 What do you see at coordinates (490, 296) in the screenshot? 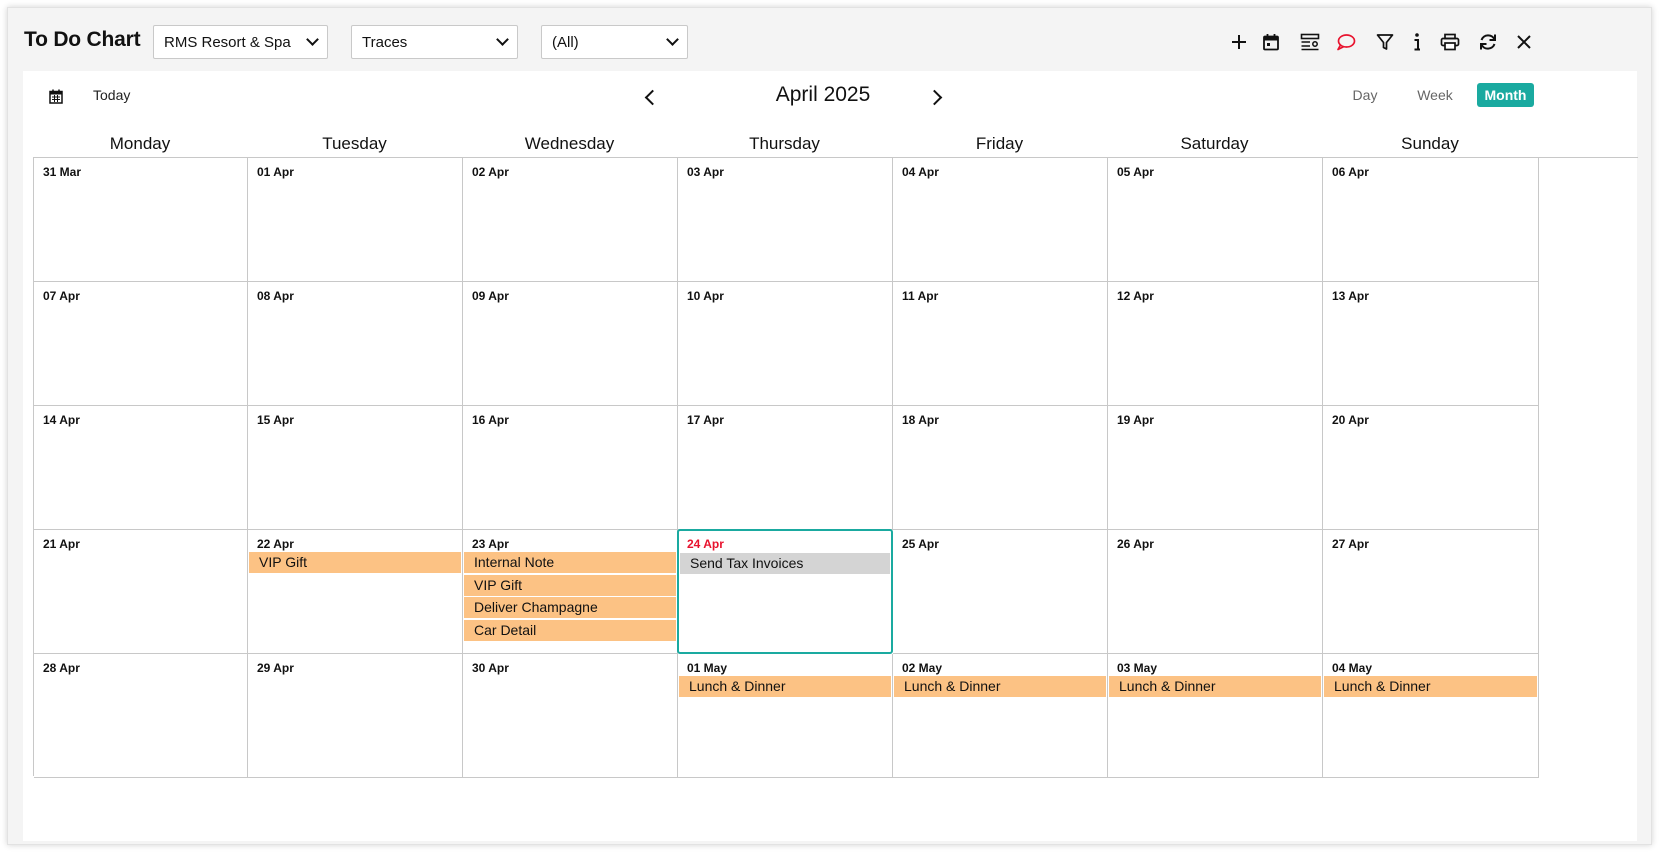
I see `day-number: 09 Apr` at bounding box center [490, 296].